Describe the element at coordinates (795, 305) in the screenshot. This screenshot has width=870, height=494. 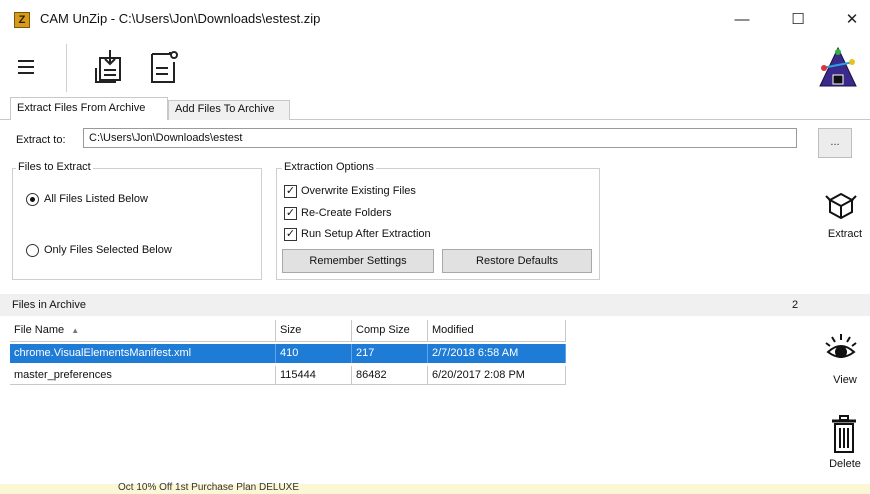
I see `file-count: 2` at that location.